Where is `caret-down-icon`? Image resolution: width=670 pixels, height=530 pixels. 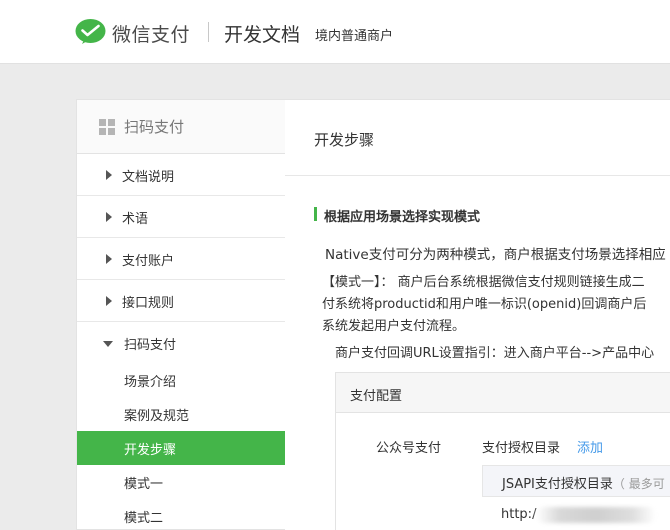 caret-down-icon is located at coordinates (108, 344).